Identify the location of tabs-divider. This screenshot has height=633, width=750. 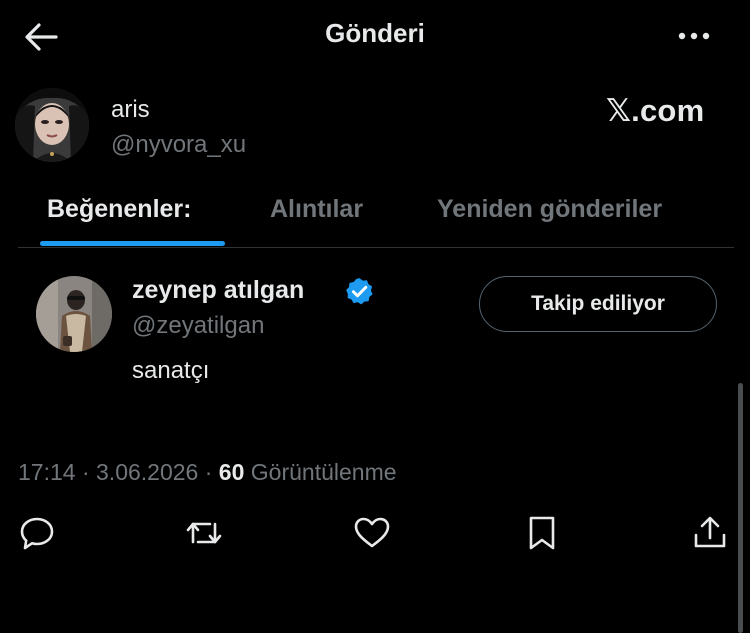
(376, 247).